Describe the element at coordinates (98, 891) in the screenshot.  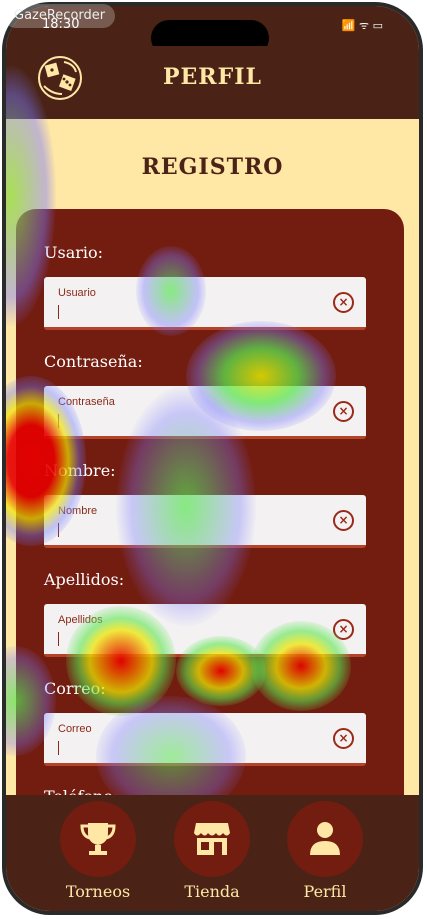
I see `nav-label: Torneos` at that location.